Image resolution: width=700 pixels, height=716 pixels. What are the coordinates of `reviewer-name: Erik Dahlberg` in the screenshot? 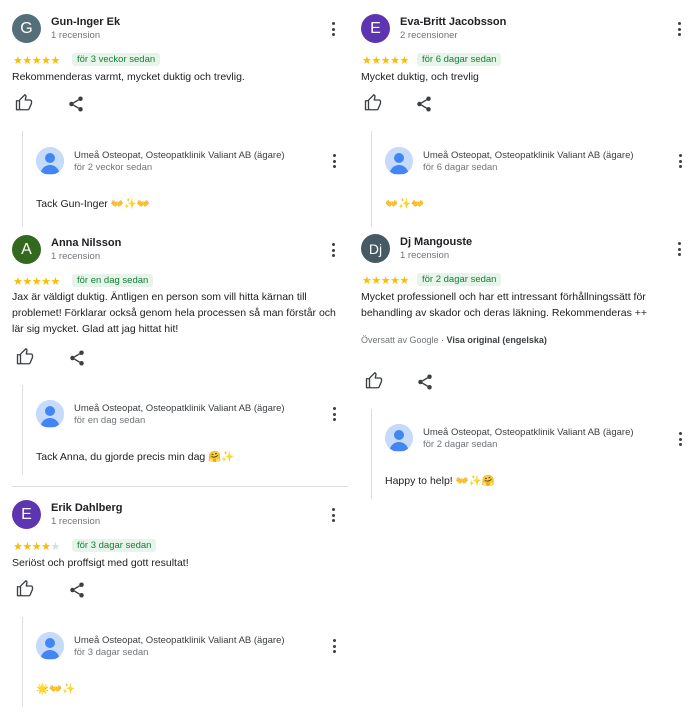 It's located at (87, 508).